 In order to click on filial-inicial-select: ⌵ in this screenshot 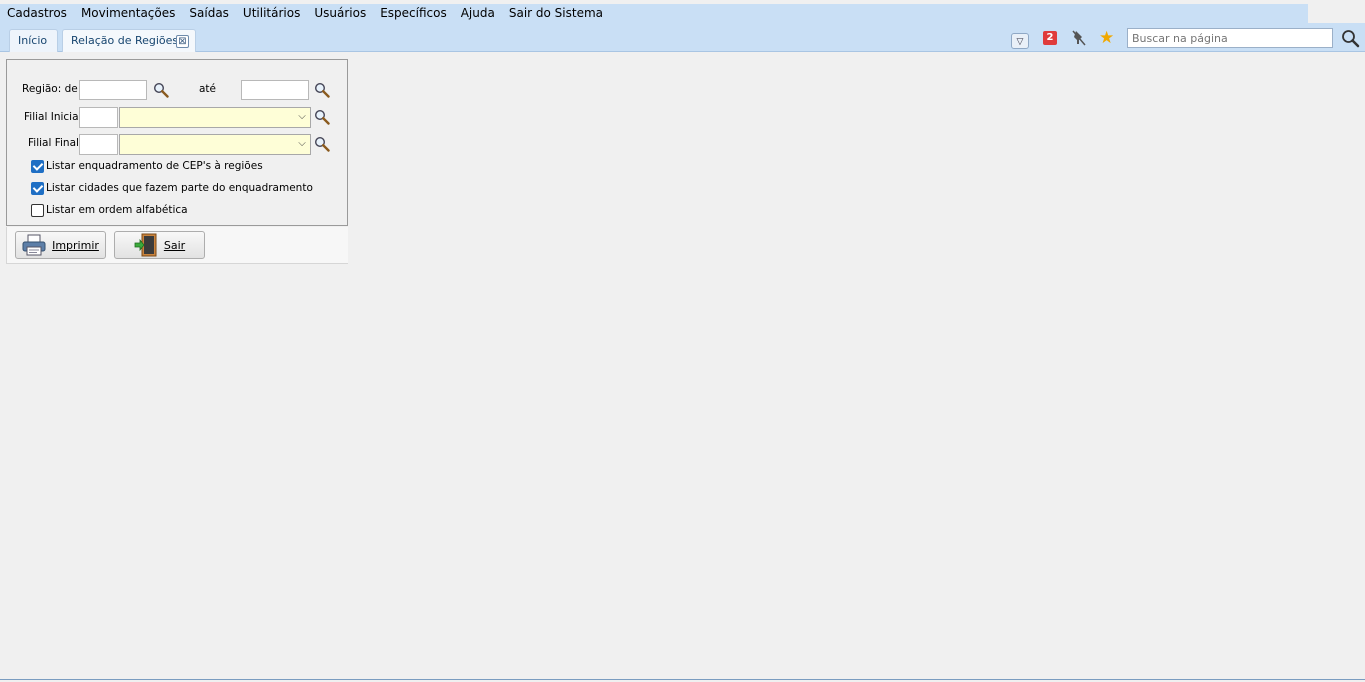, I will do `click(215, 117)`.